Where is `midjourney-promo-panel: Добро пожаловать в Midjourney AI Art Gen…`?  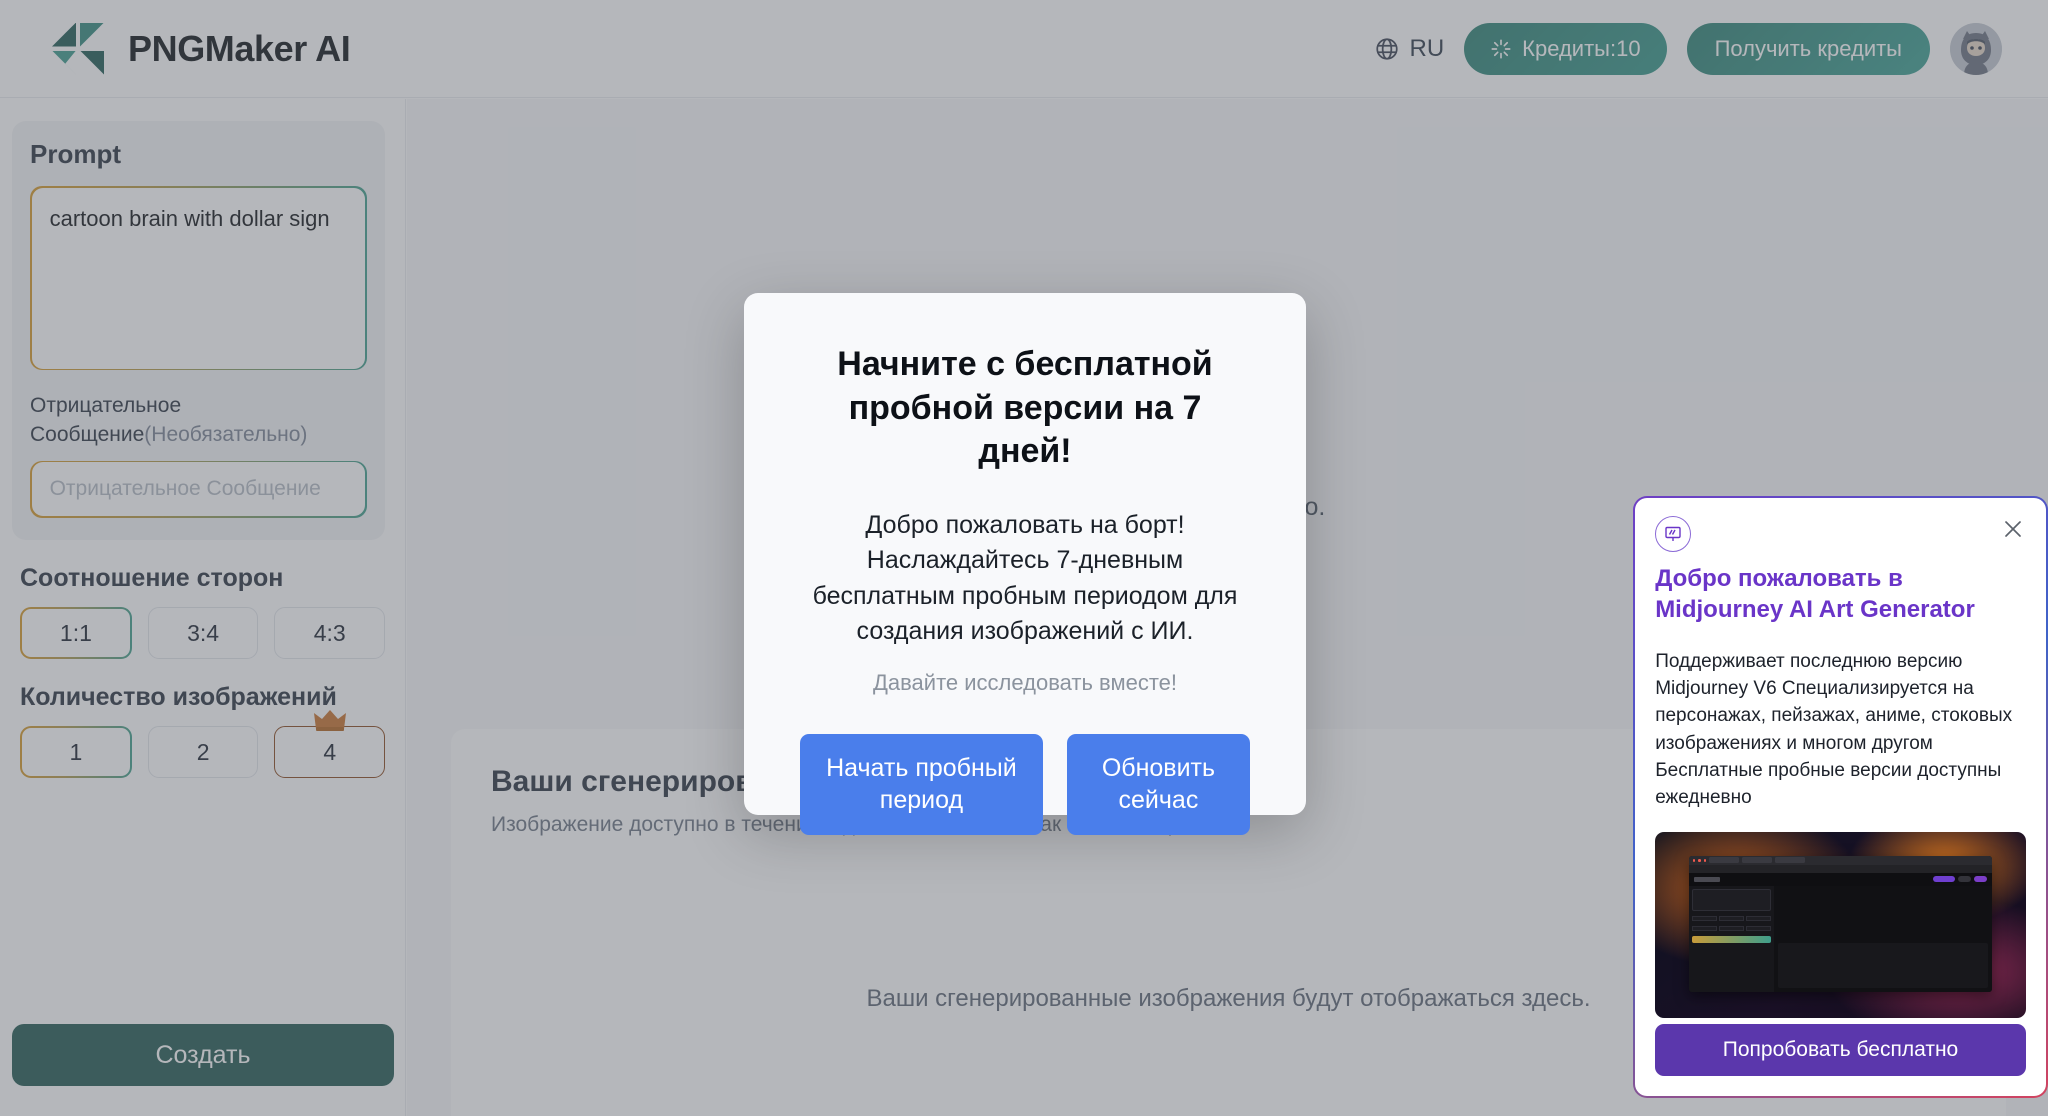 midjourney-promo-panel: Добро пожаловать в Midjourney AI Art Gen… is located at coordinates (1840, 797).